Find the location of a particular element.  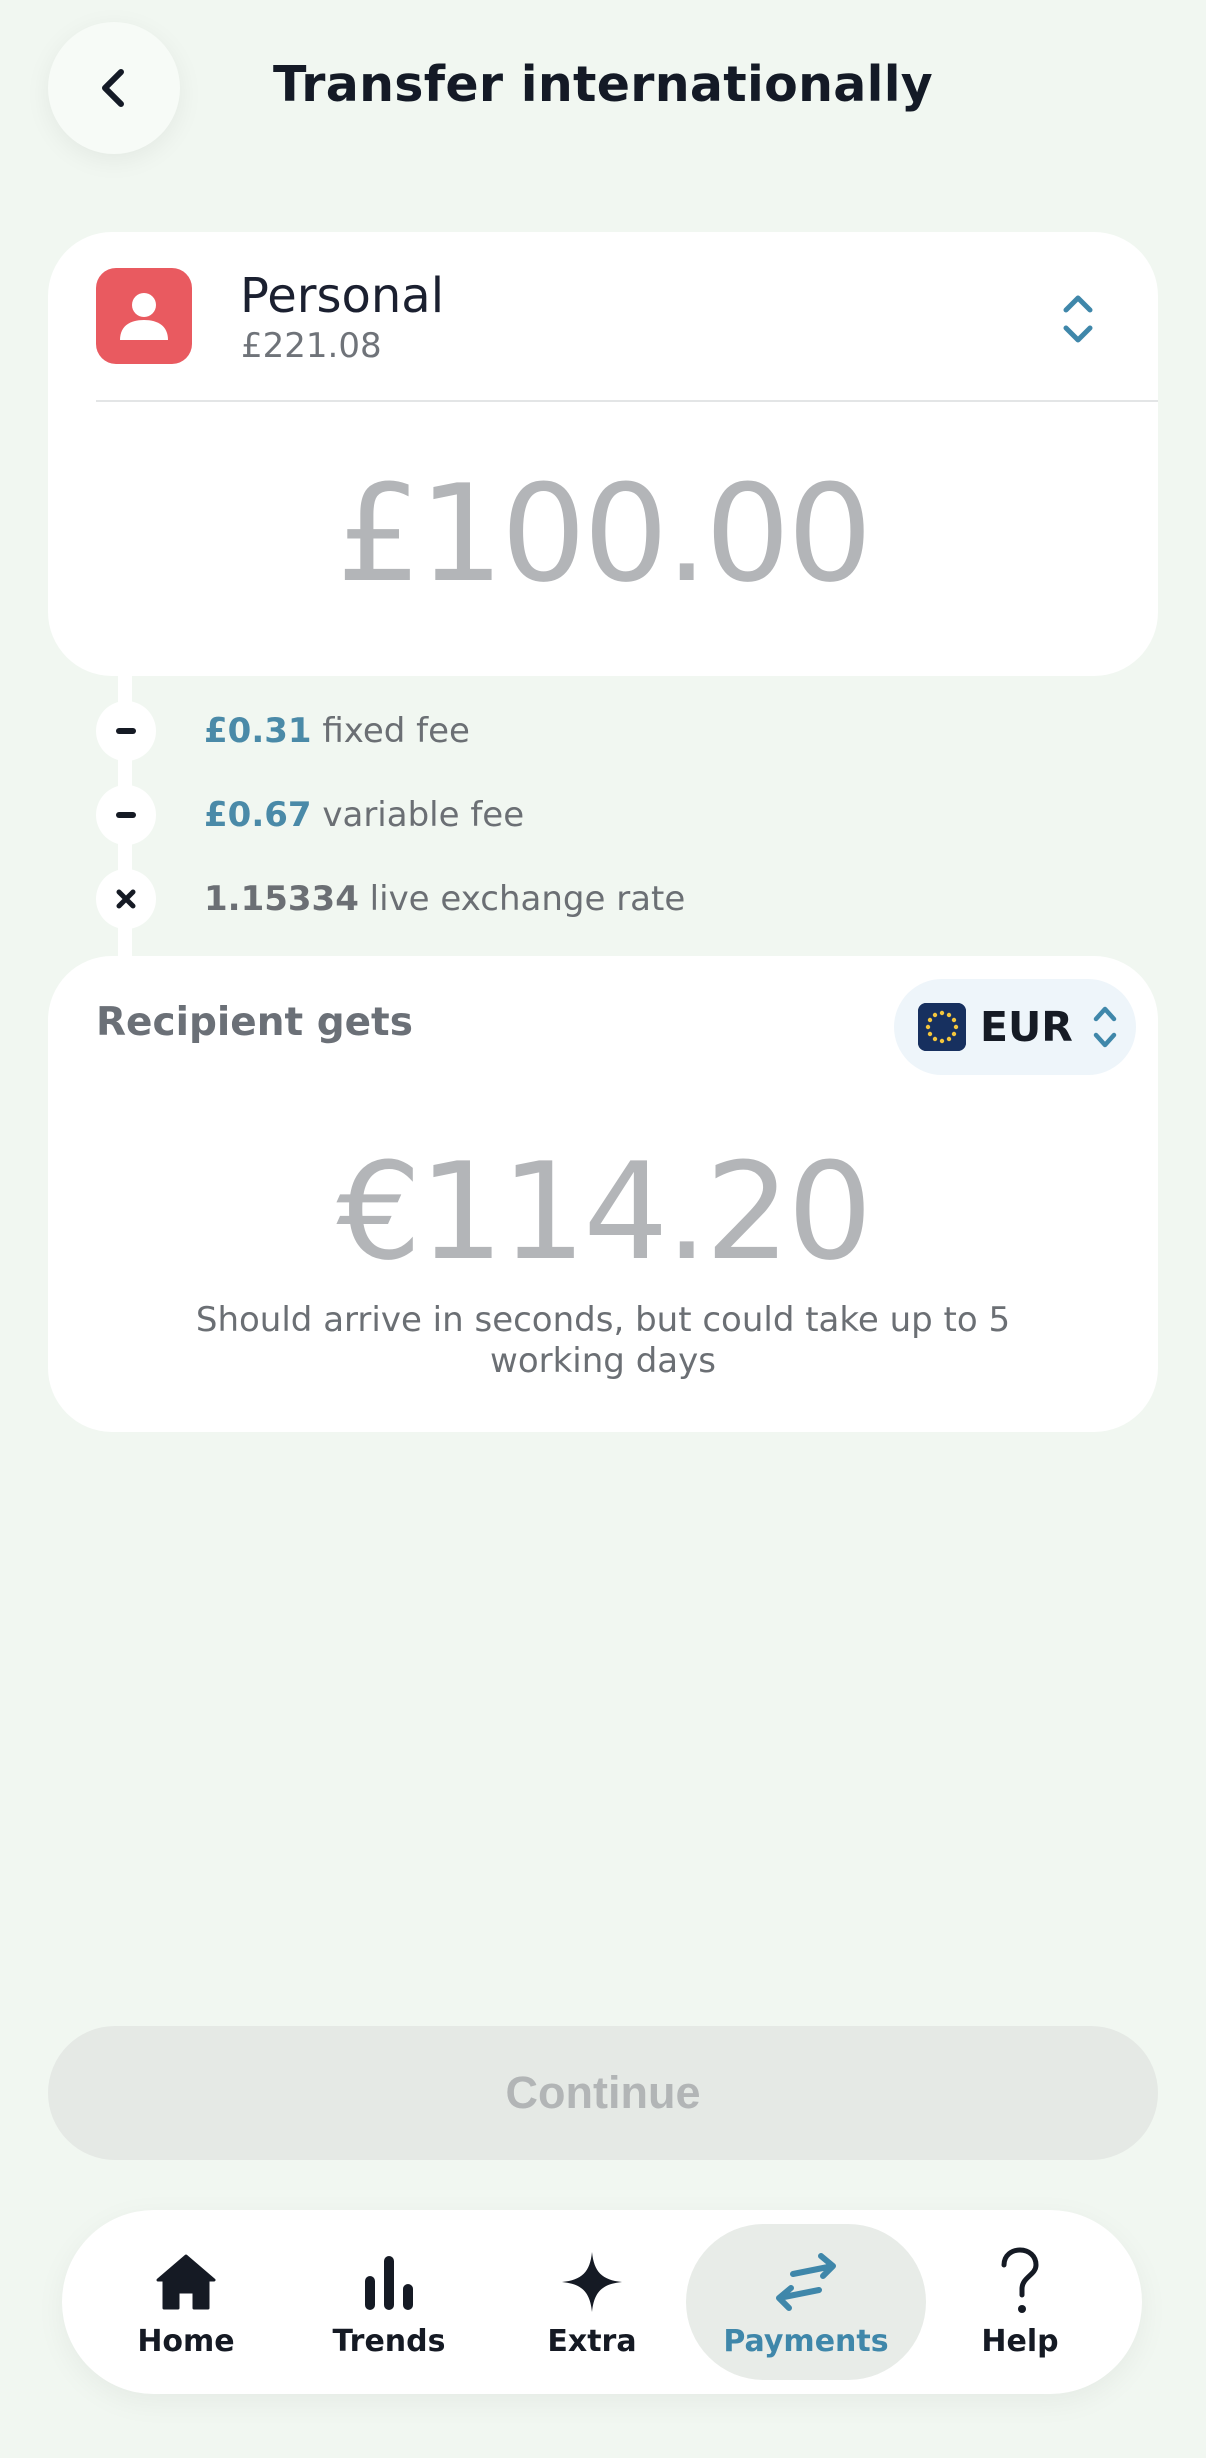

bottom-nav: Home Trends Extra Payments Help is located at coordinates (602, 2302).